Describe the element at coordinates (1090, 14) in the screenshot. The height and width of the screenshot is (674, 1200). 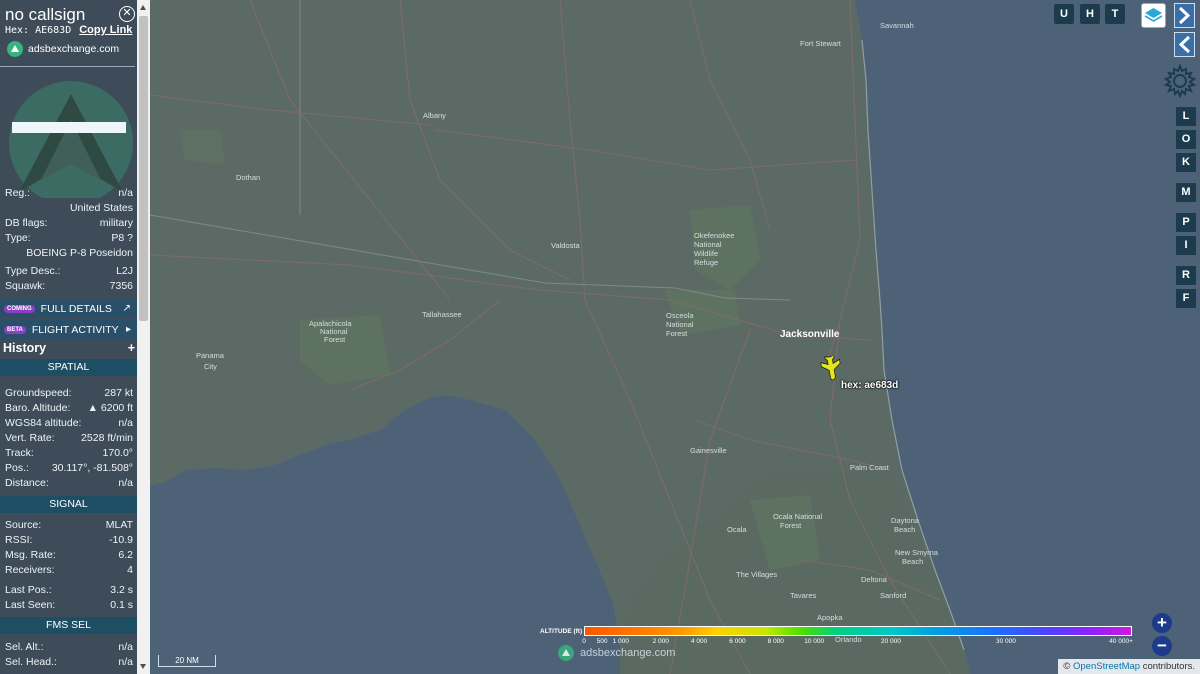
I see `toggle-h-button: H` at that location.